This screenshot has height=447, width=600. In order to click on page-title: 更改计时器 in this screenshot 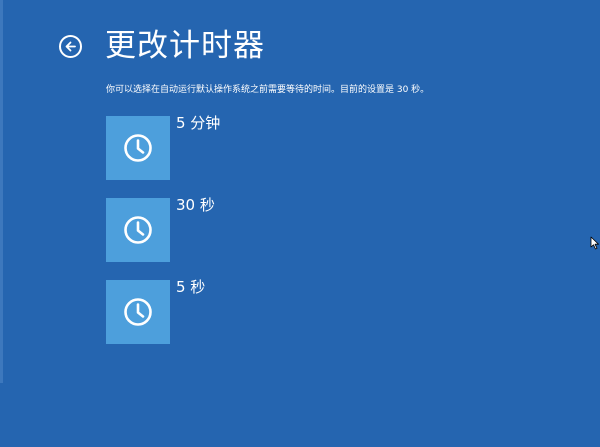, I will do `click(185, 46)`.